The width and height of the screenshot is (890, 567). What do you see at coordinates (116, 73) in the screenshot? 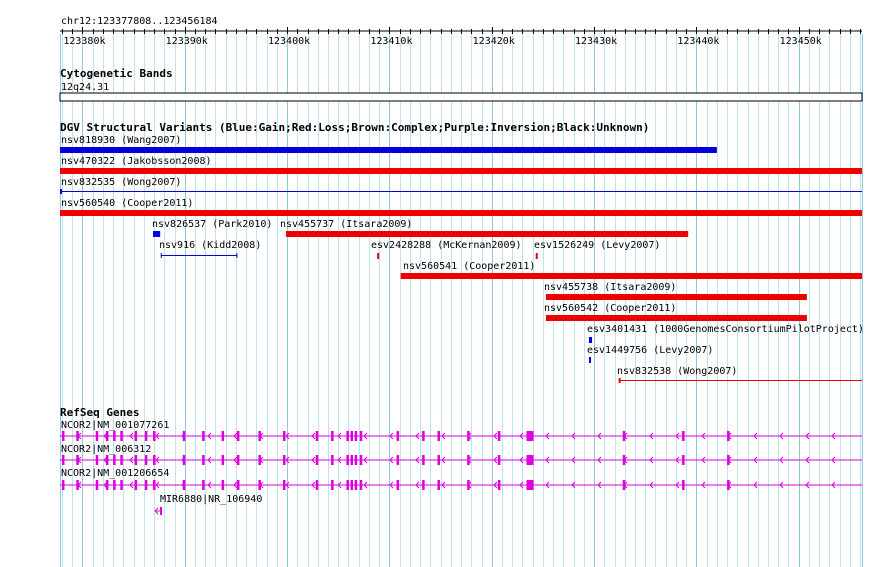
I see `cytoband-track-title: Cytogenetic Bands` at bounding box center [116, 73].